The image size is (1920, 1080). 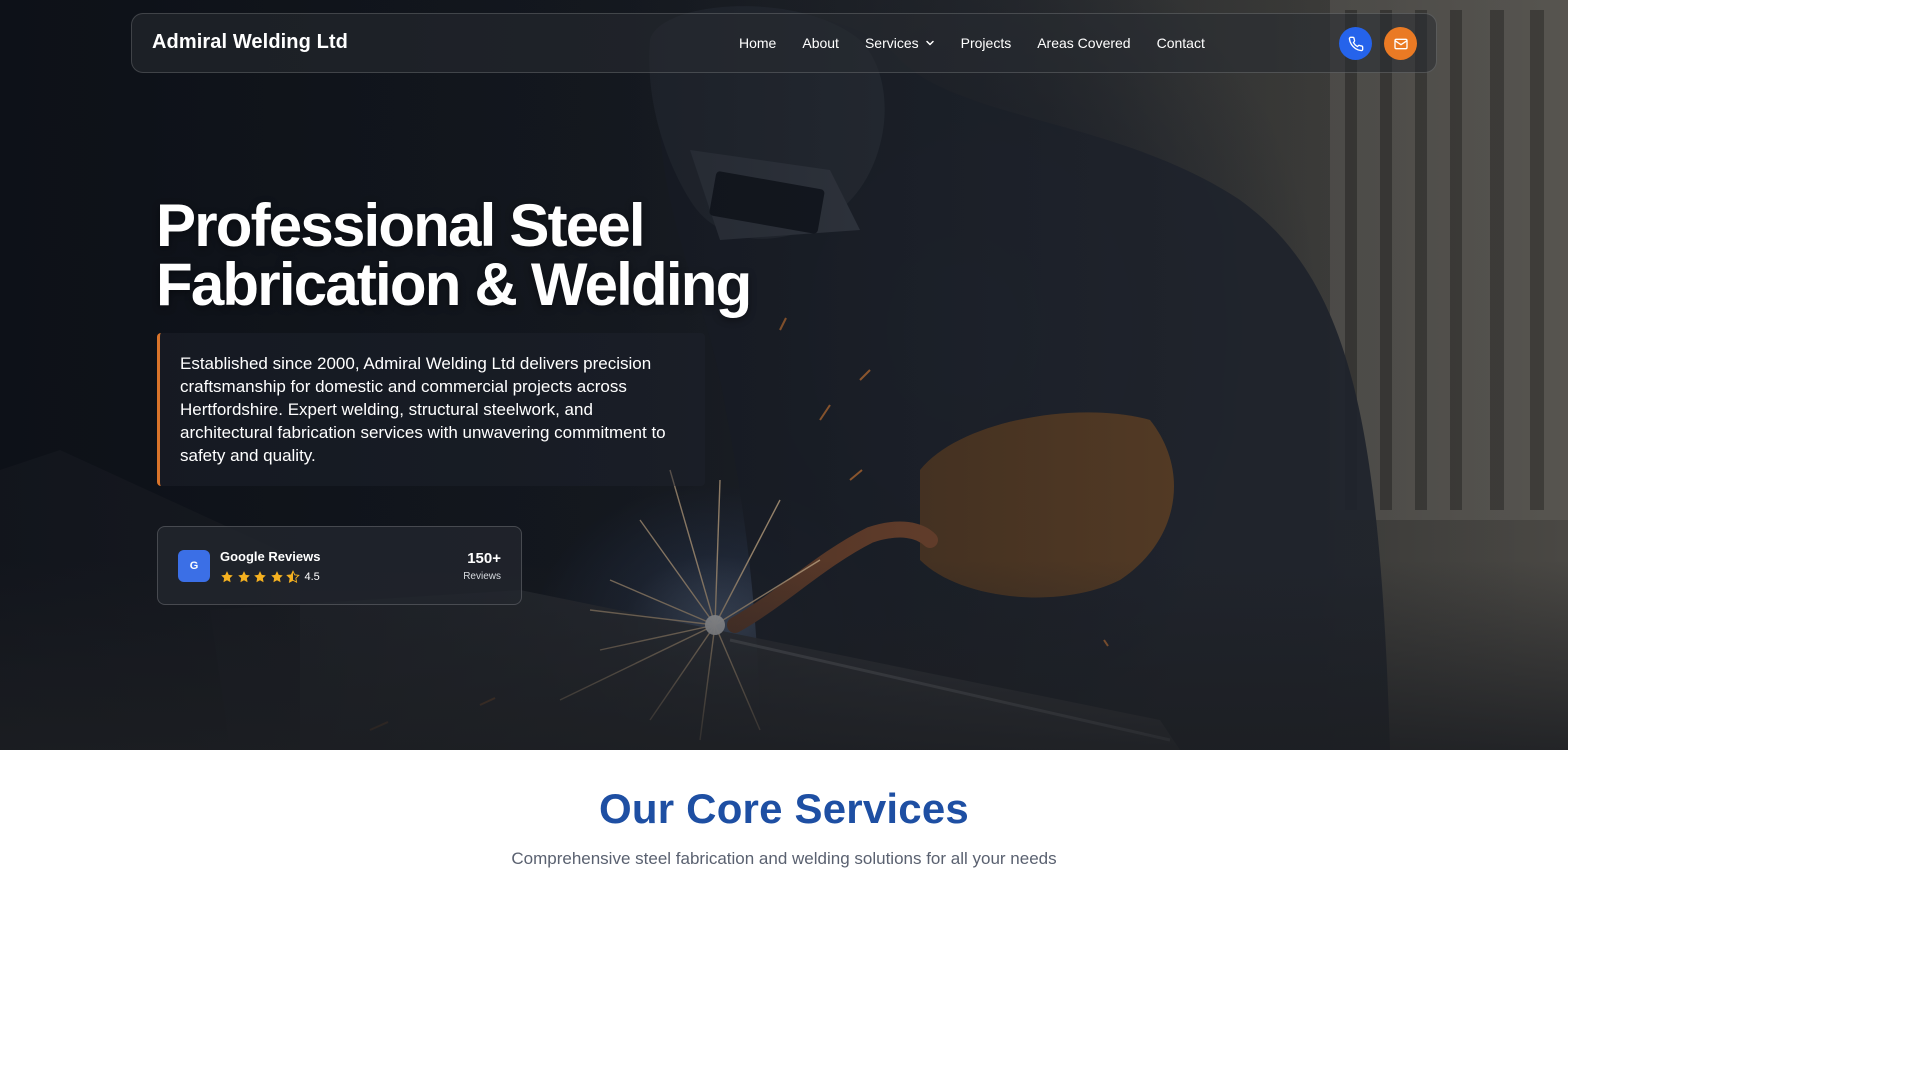 What do you see at coordinates (757, 43) in the screenshot?
I see `nav-link-home: Home` at bounding box center [757, 43].